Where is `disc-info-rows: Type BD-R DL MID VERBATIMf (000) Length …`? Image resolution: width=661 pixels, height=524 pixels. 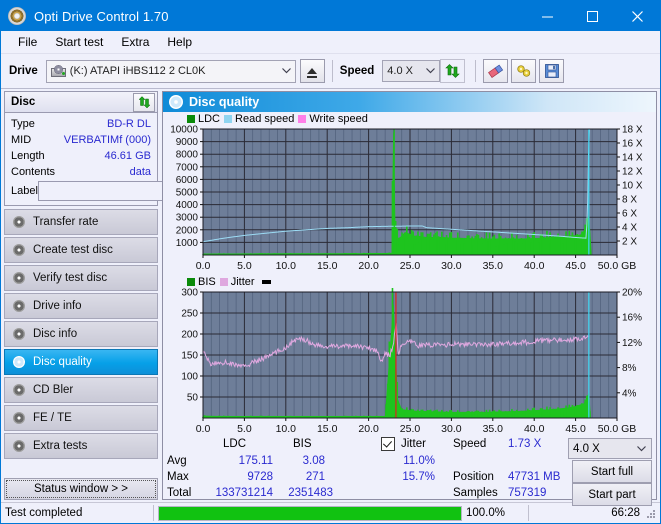 disc-info-rows: Type BD-R DL MID VERBATIMf (000) Length … is located at coordinates (122, 159).